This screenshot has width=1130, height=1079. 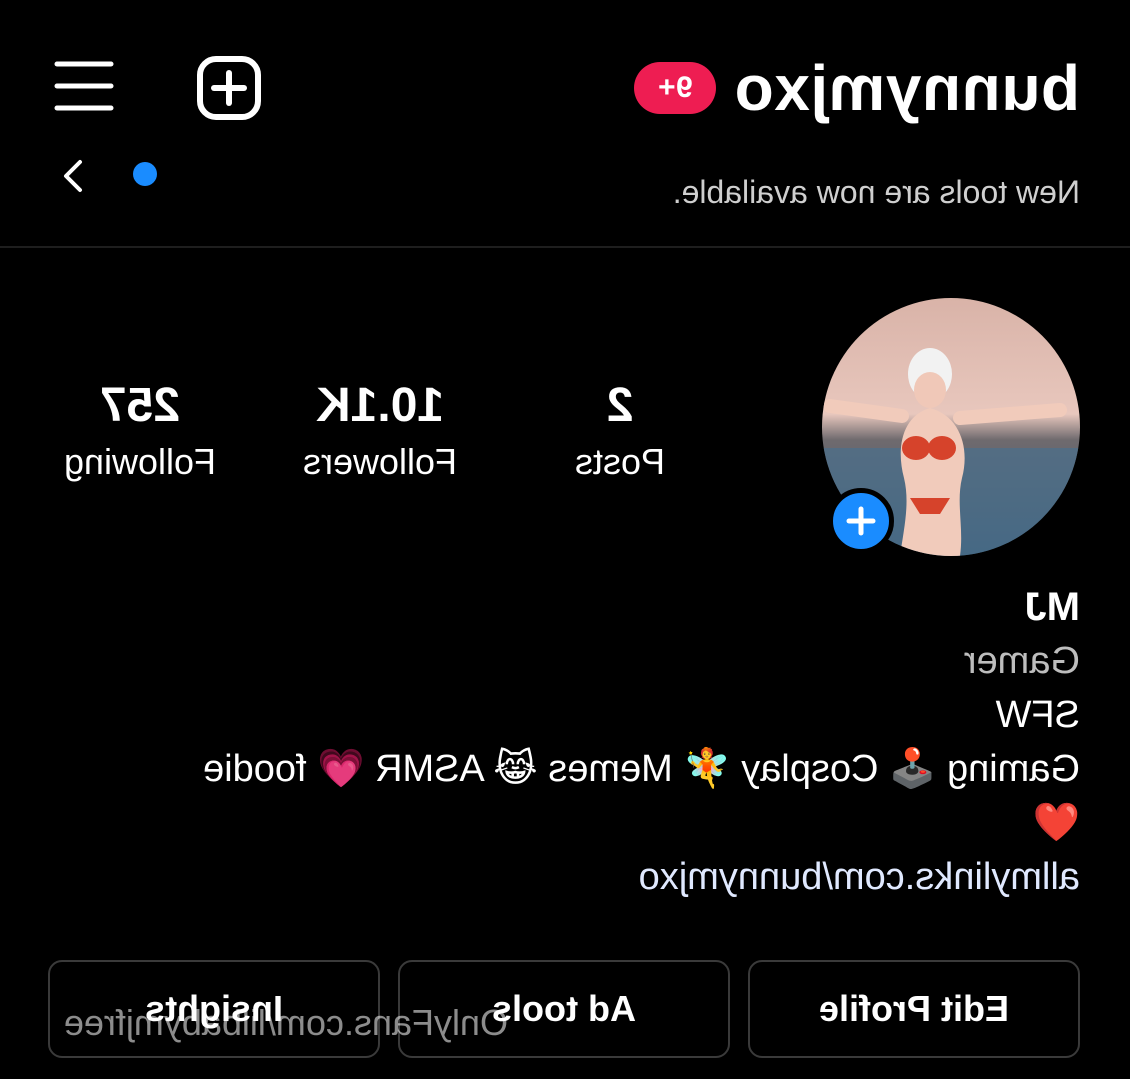 What do you see at coordinates (620, 405) in the screenshot?
I see `stat-posts-value: 2` at bounding box center [620, 405].